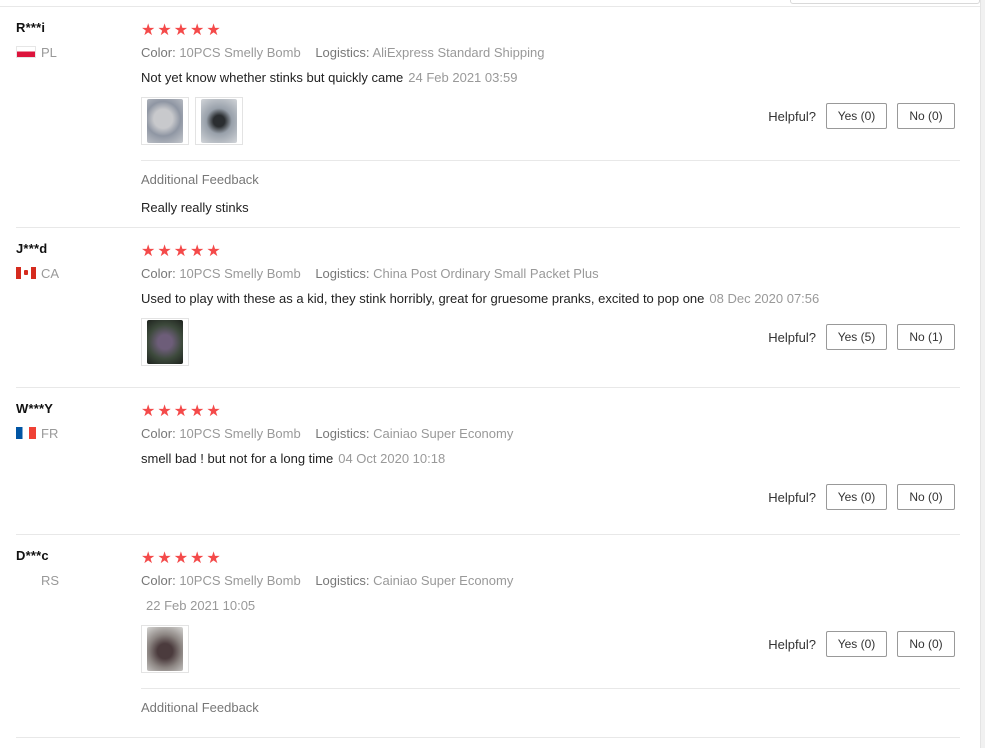  What do you see at coordinates (195, 207) in the screenshot?
I see `additional-feedback-text: Really really stinks` at bounding box center [195, 207].